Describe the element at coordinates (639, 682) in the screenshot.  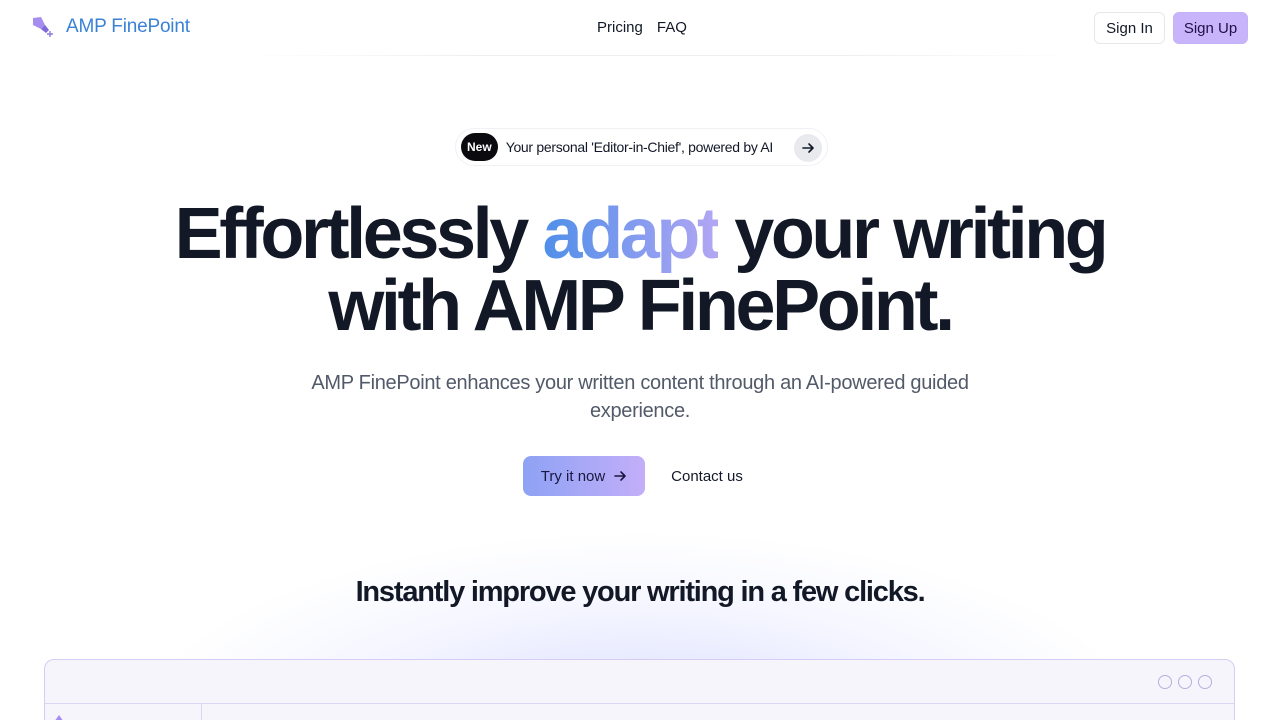
I see `preview-titlebar` at that location.